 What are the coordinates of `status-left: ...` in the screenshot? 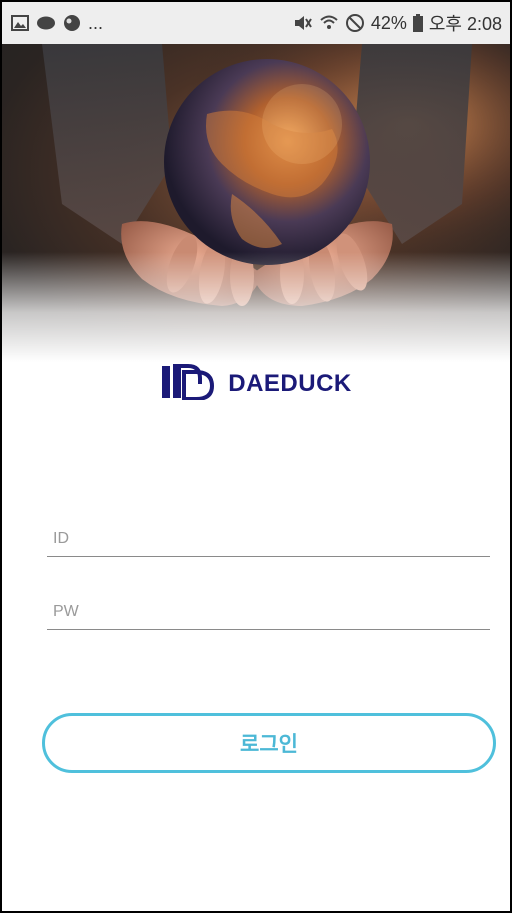 It's located at (56, 23).